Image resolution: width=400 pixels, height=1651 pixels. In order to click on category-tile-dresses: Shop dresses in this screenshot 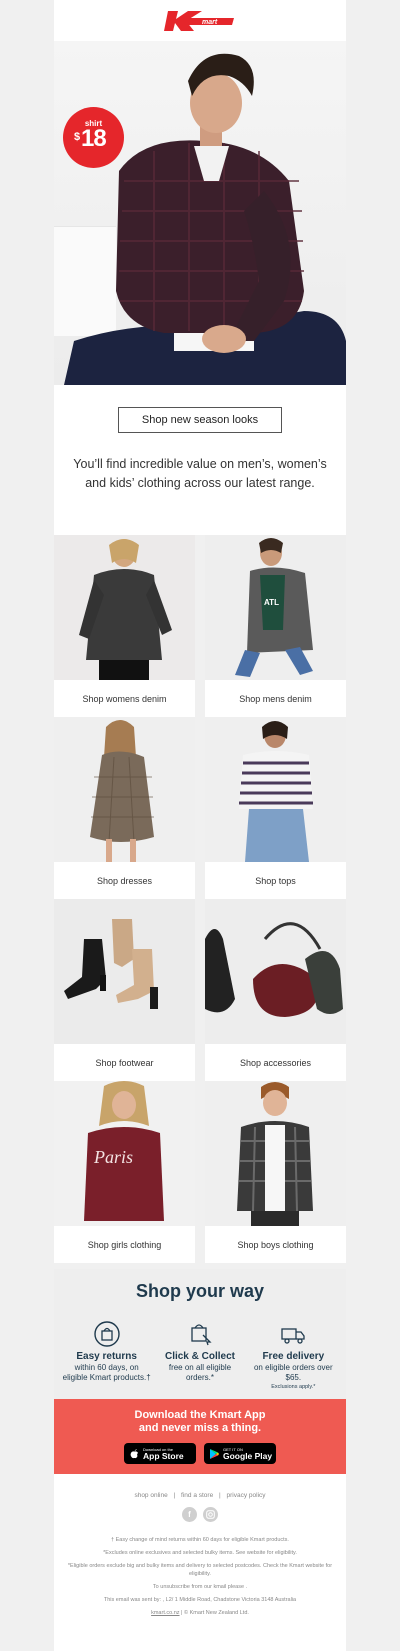, I will do `click(124, 808)`.